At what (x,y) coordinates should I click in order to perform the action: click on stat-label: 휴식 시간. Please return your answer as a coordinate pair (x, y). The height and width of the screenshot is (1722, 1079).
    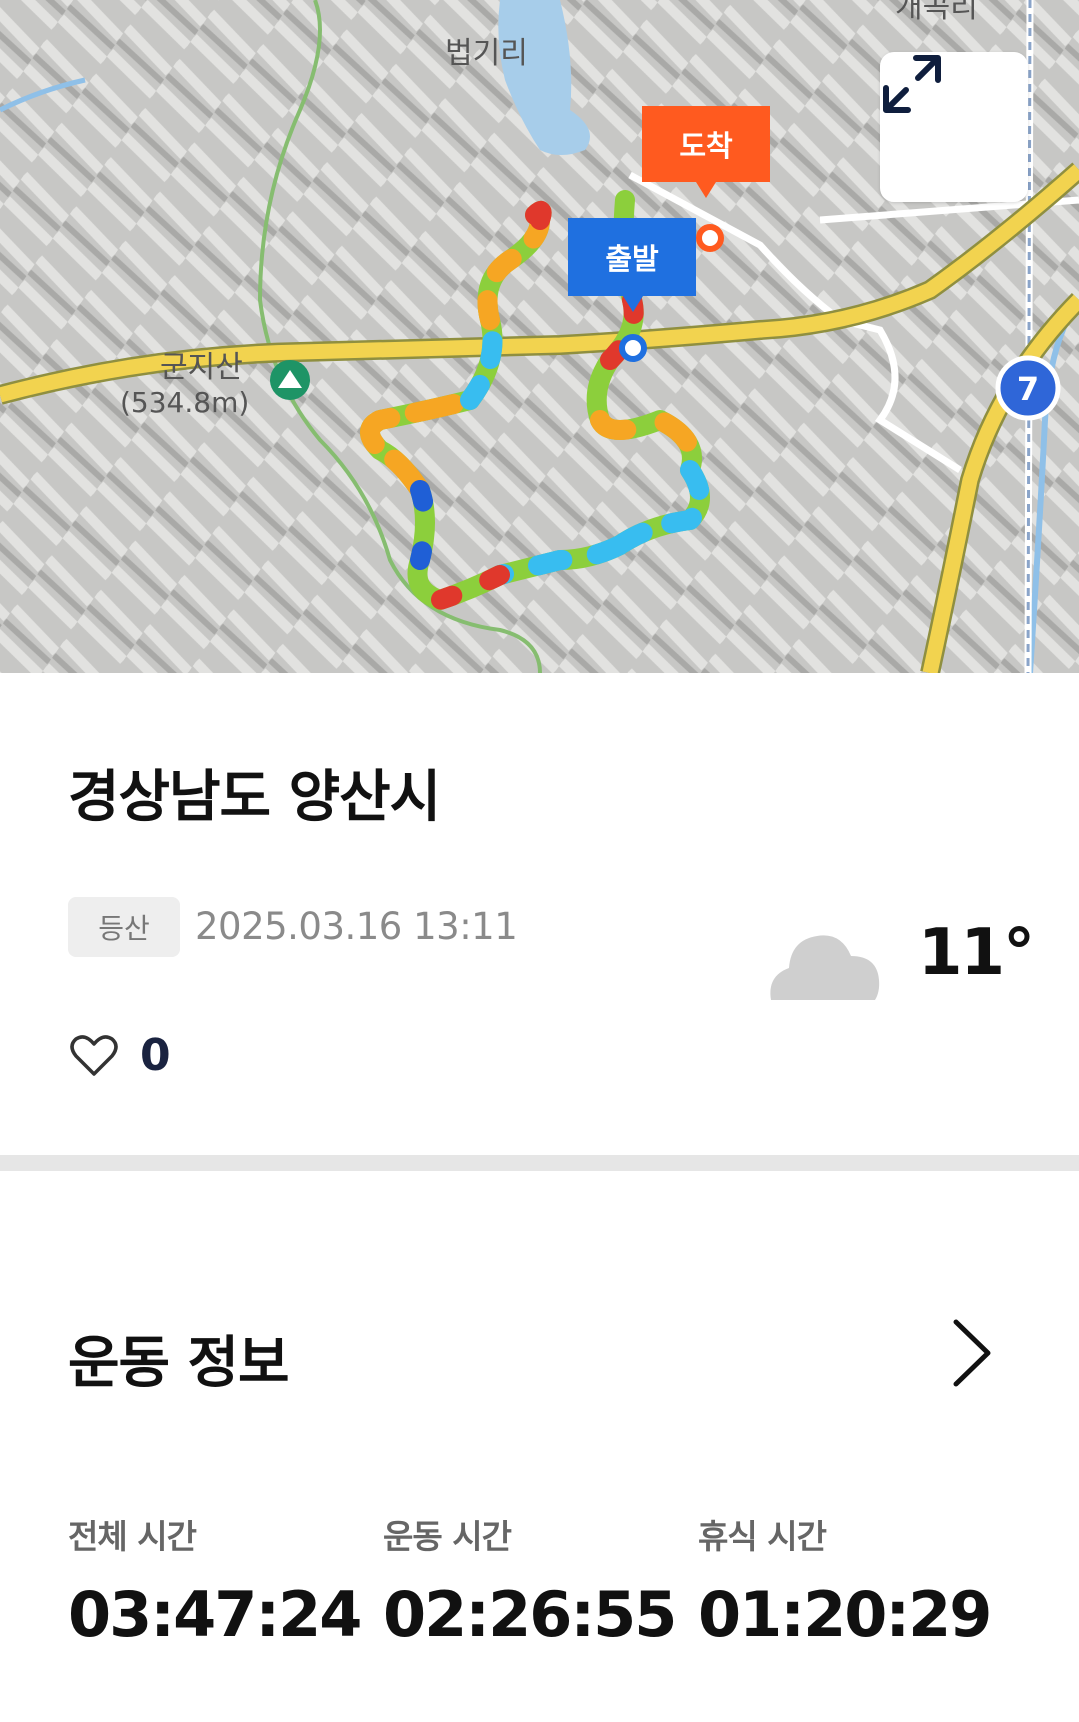
    Looking at the image, I should click on (762, 1536).